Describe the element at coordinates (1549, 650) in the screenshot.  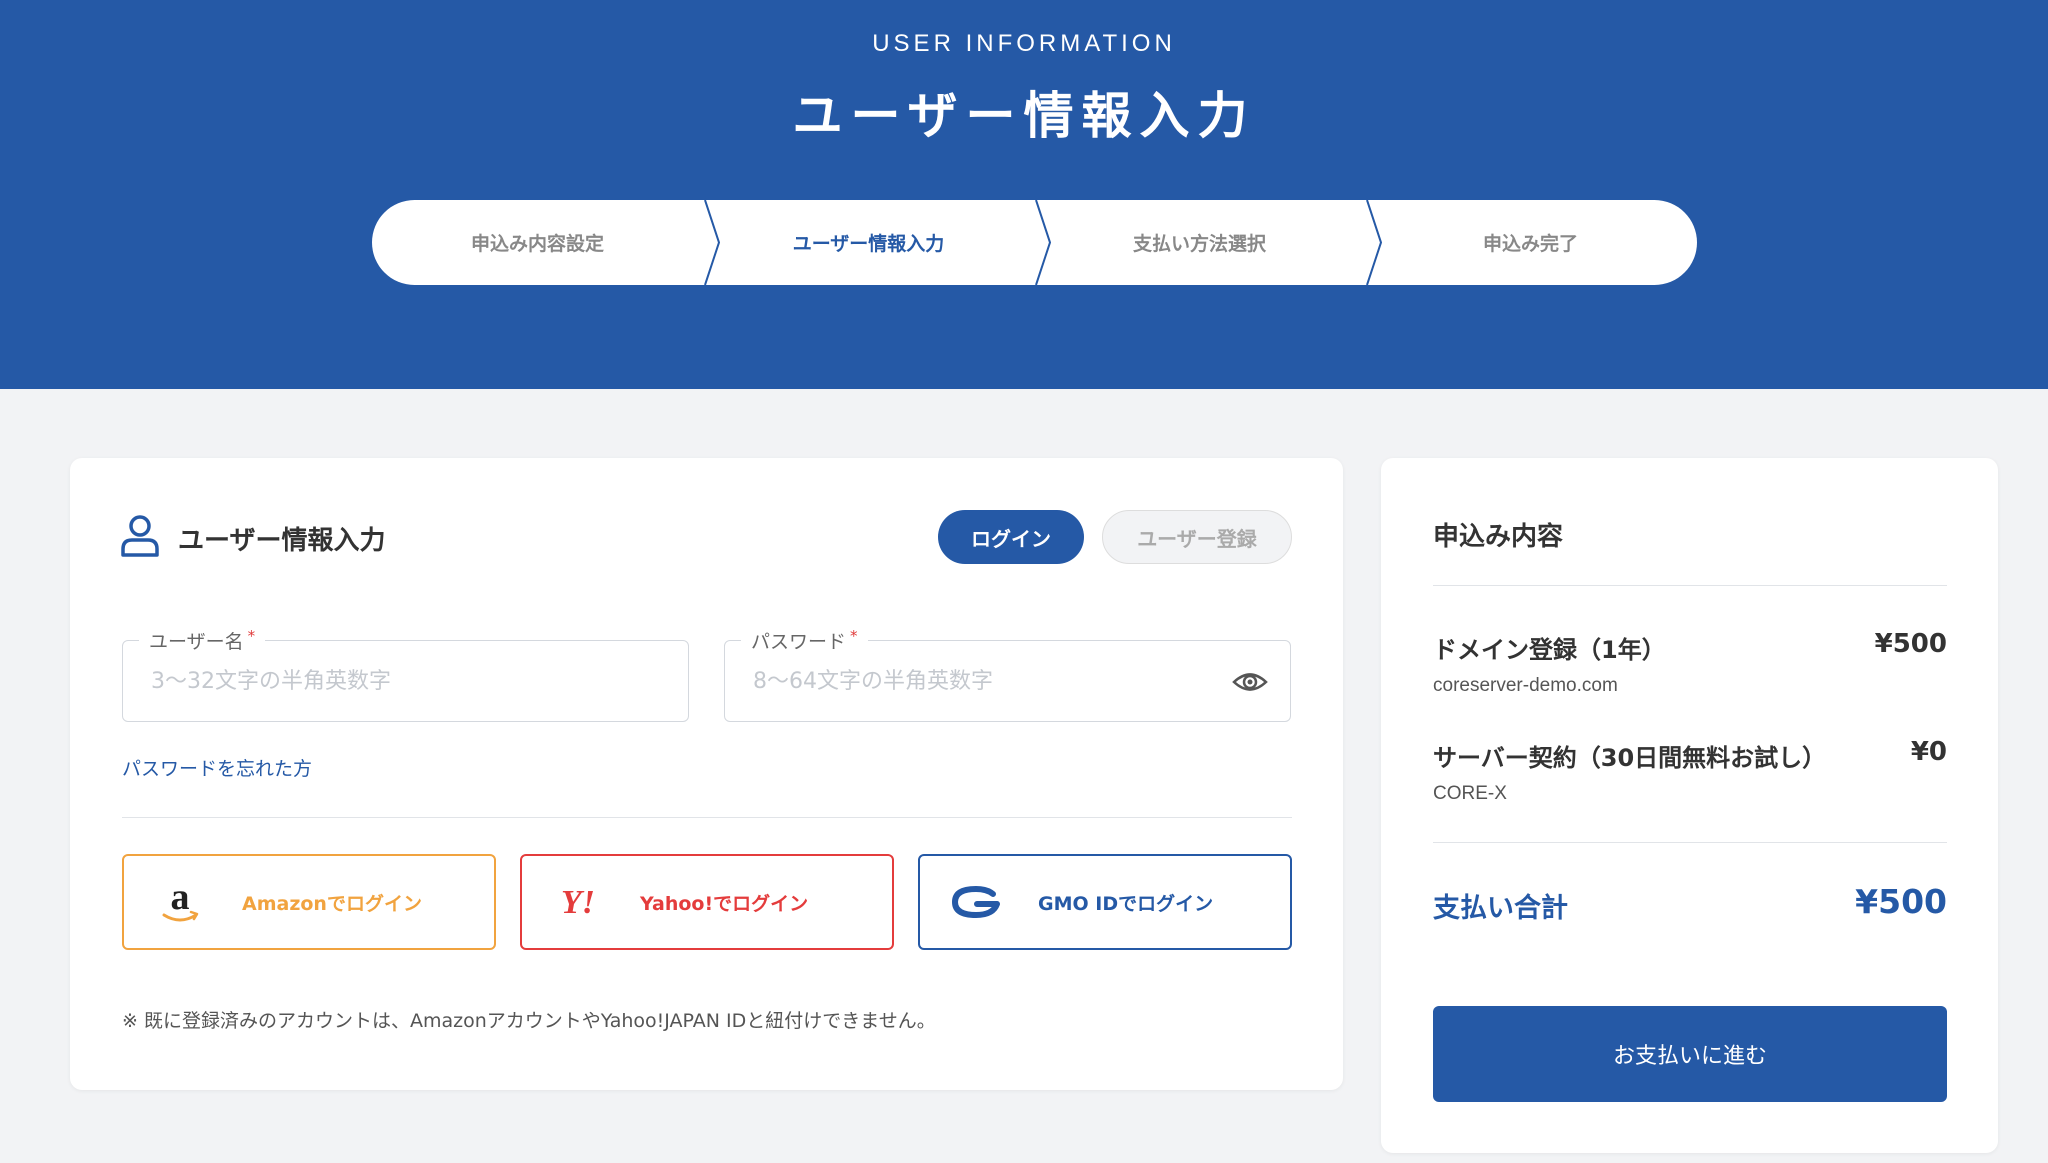
I see `summary-item-name: ドメイン登録（1年）` at that location.